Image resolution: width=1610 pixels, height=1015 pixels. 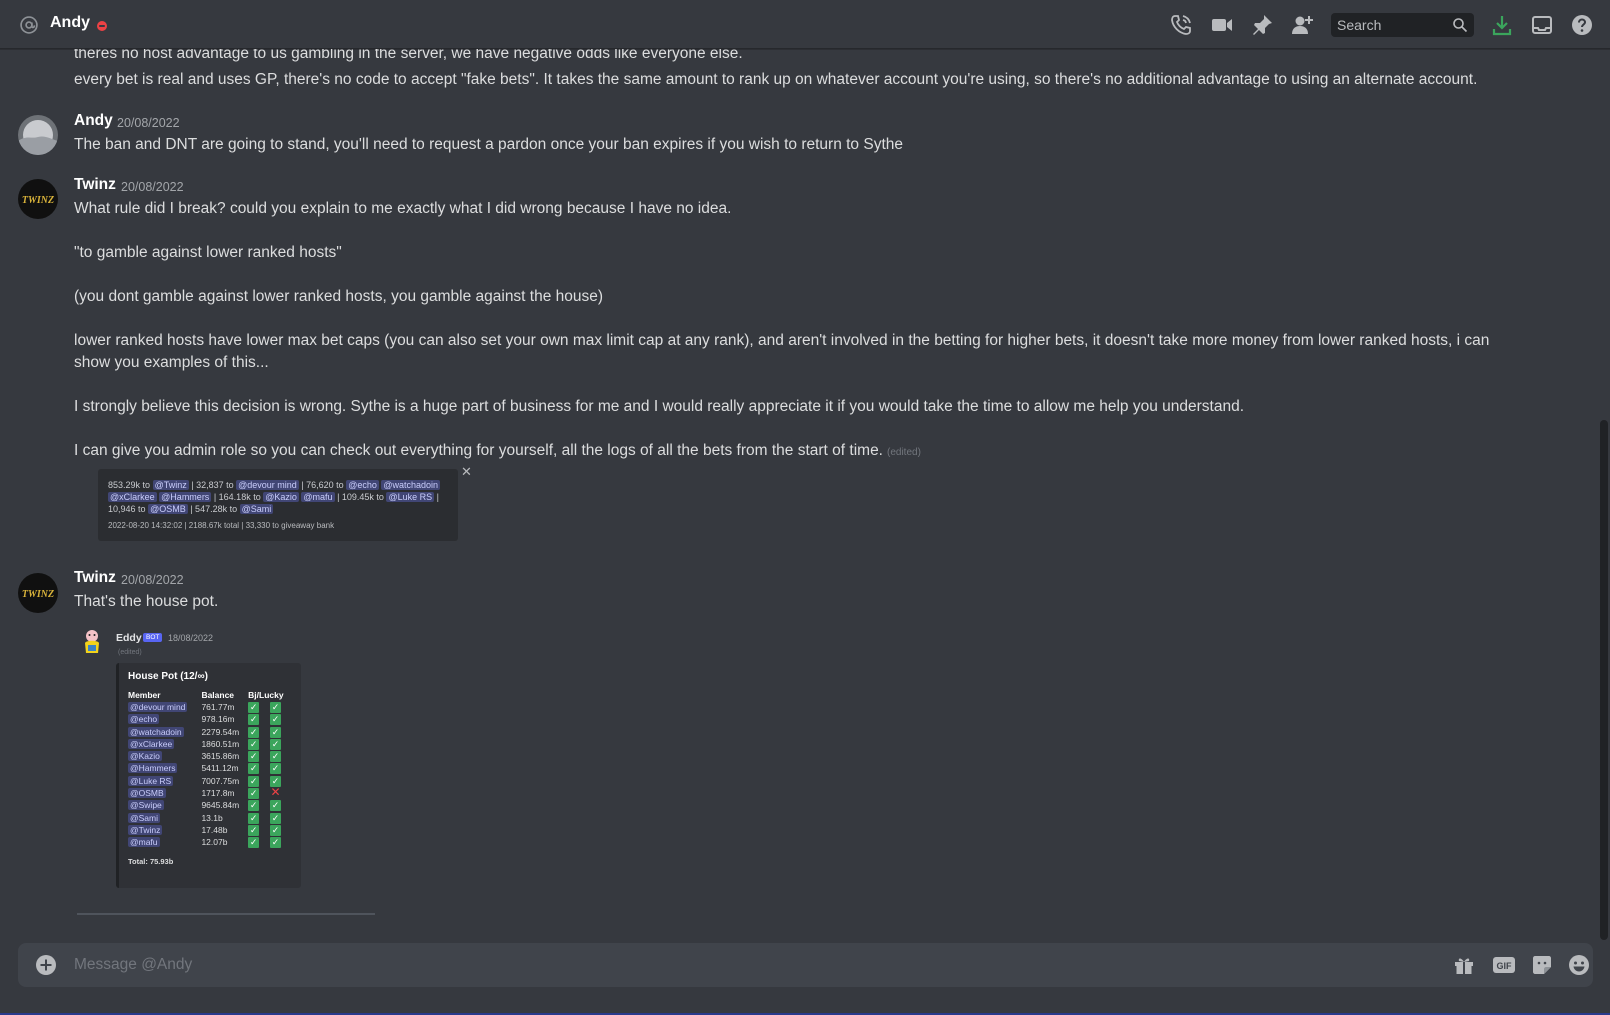 What do you see at coordinates (220, 743) in the screenshot?
I see `balance-cell: 1860.51m` at bounding box center [220, 743].